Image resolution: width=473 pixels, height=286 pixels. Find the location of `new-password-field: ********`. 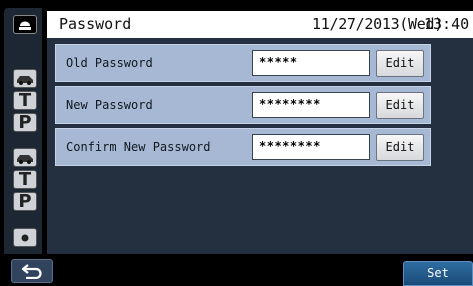

new-password-field: ******** is located at coordinates (311, 105).